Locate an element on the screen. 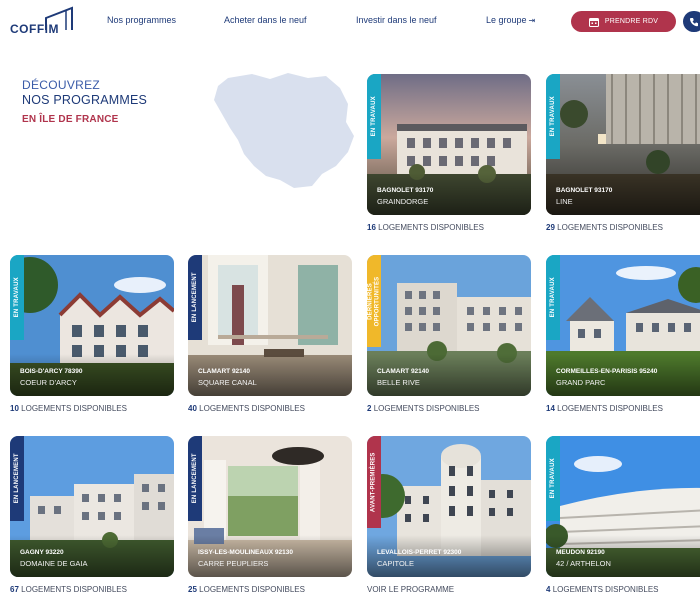  phone-button is located at coordinates (691, 21).